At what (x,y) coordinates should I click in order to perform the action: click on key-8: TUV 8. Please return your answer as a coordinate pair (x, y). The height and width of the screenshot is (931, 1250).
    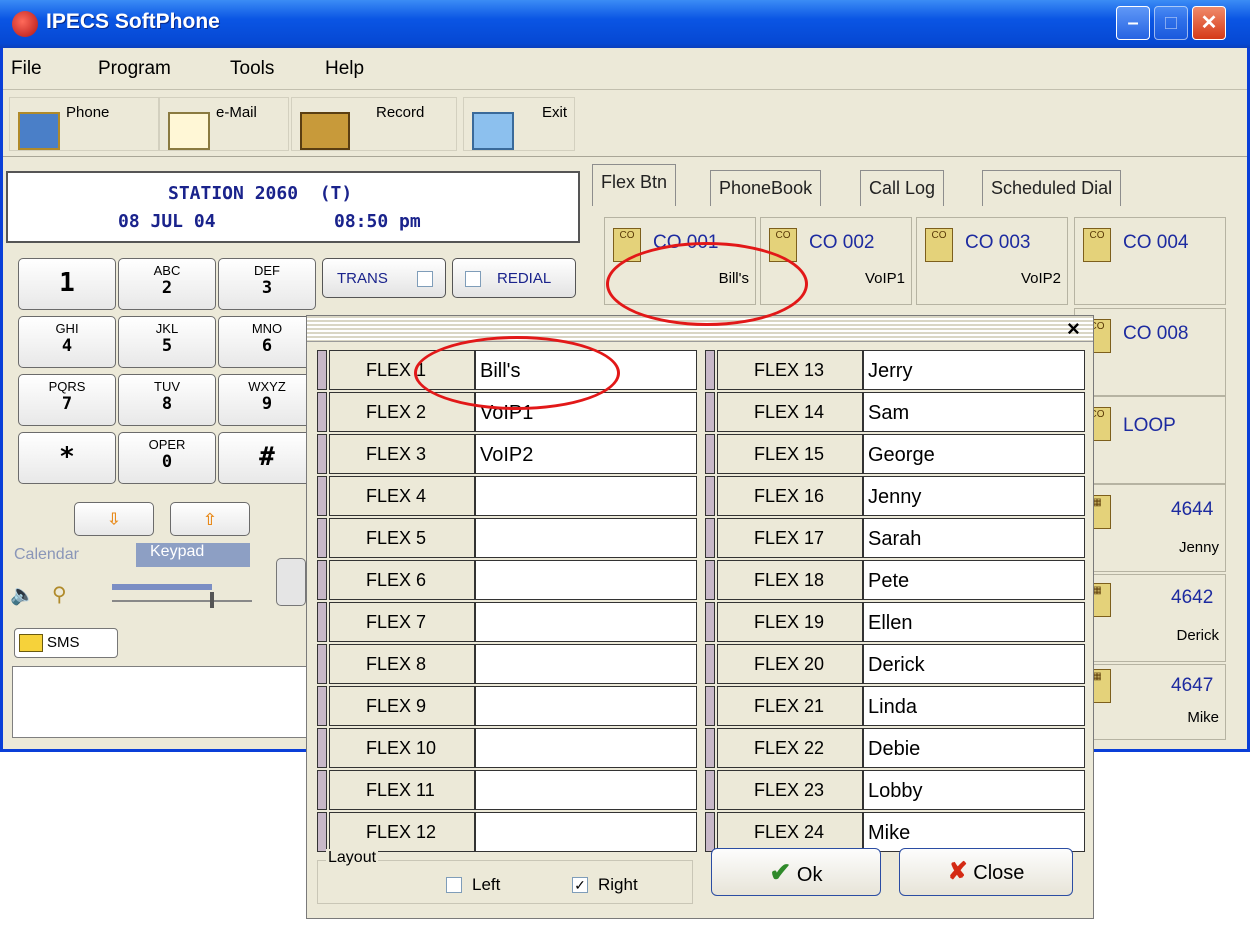
    Looking at the image, I should click on (167, 400).